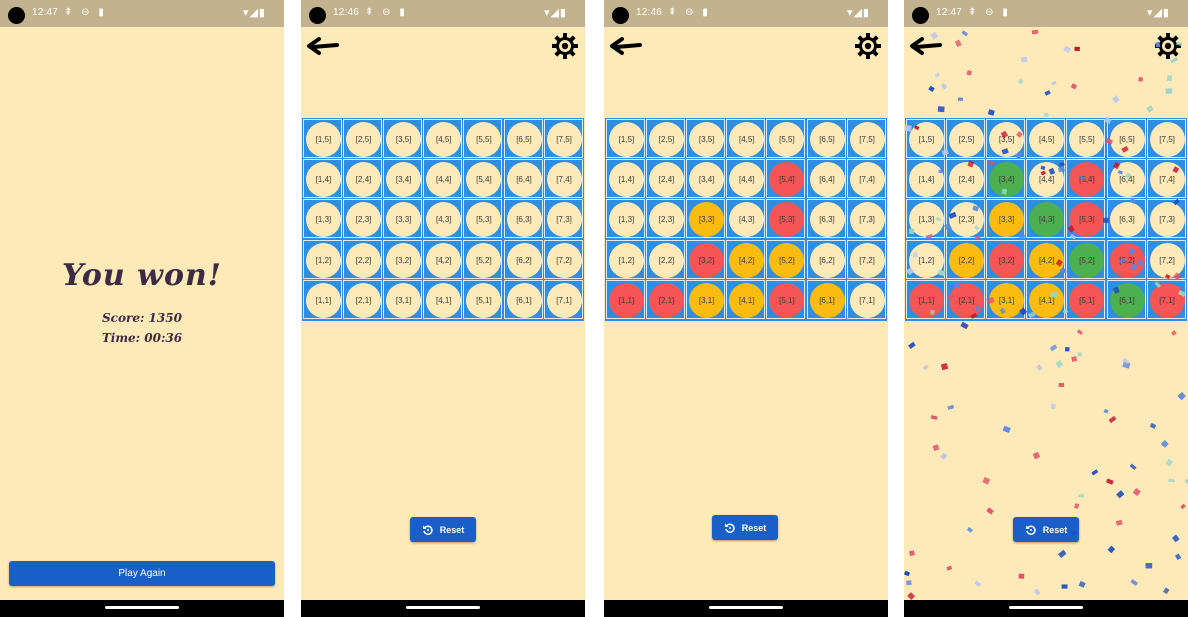 The width and height of the screenshot is (1188, 617). Describe the element at coordinates (403, 259) in the screenshot. I see `board-cell: [3,2]` at that location.